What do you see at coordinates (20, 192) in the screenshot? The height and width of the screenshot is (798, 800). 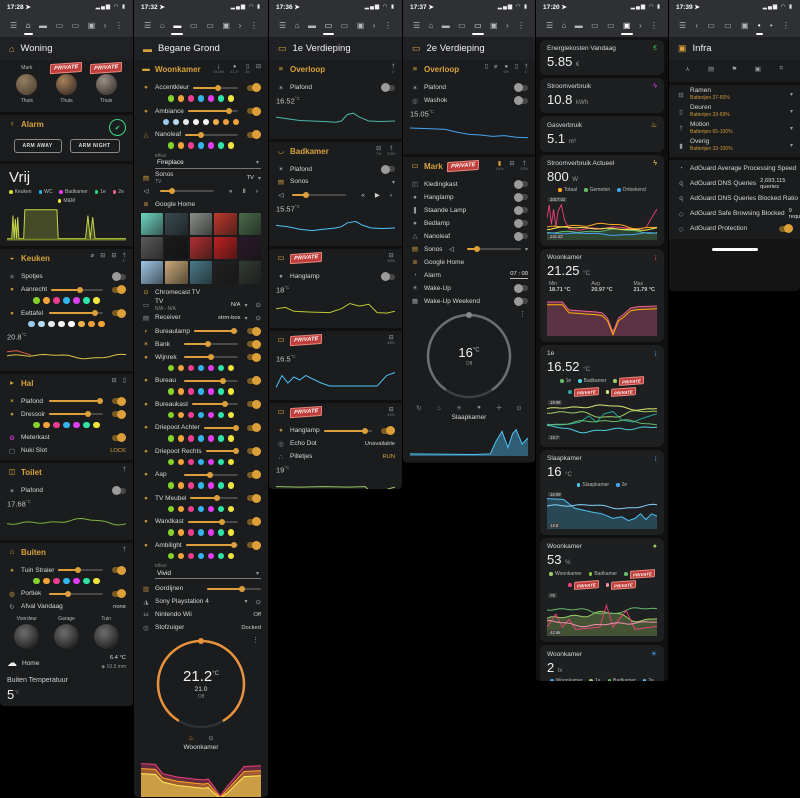 I see `legend-item: Keuken` at bounding box center [20, 192].